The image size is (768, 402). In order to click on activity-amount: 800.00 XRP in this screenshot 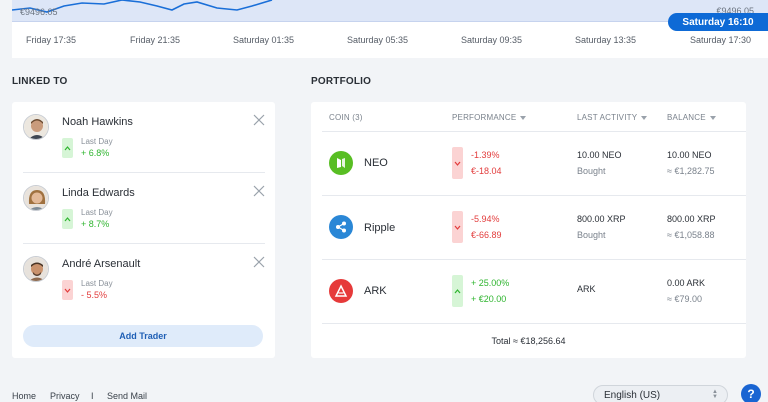, I will do `click(601, 219)`.